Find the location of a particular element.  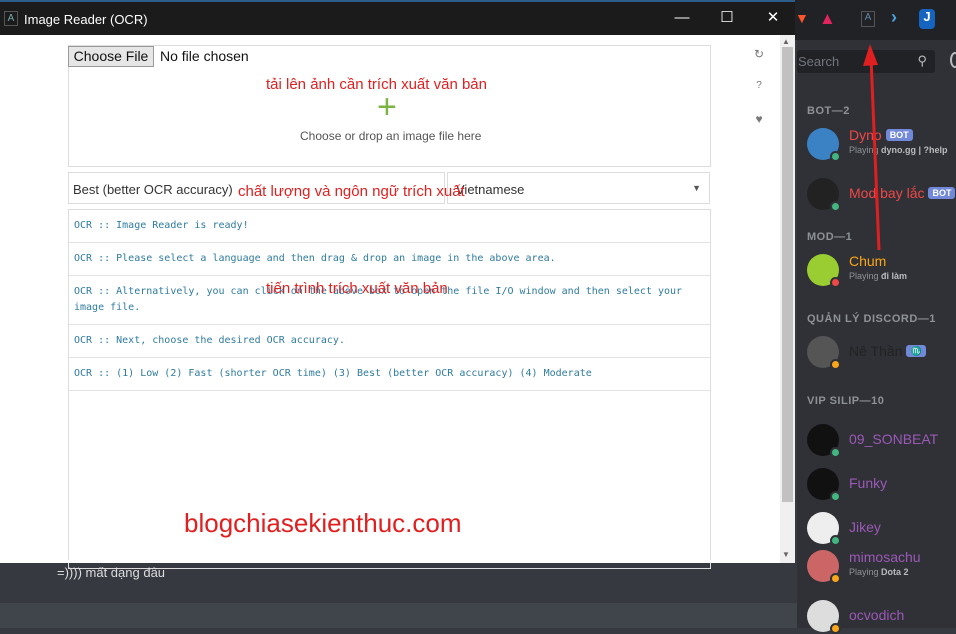

activity-name: đi làm is located at coordinates (894, 276).